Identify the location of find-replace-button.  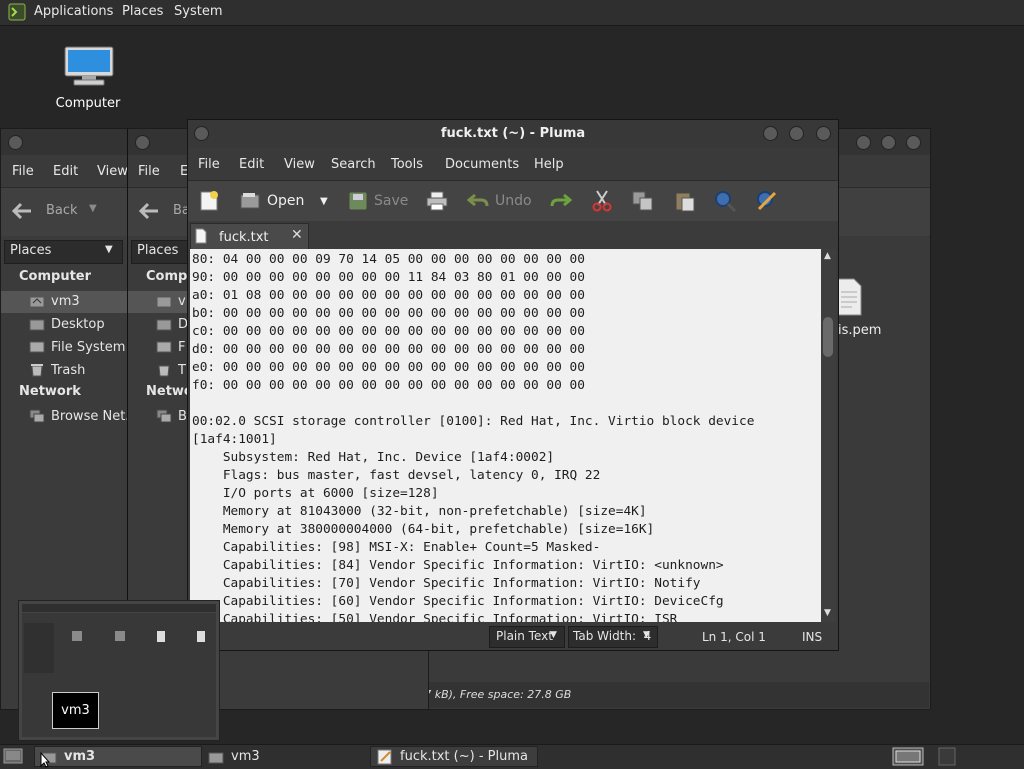
(767, 201).